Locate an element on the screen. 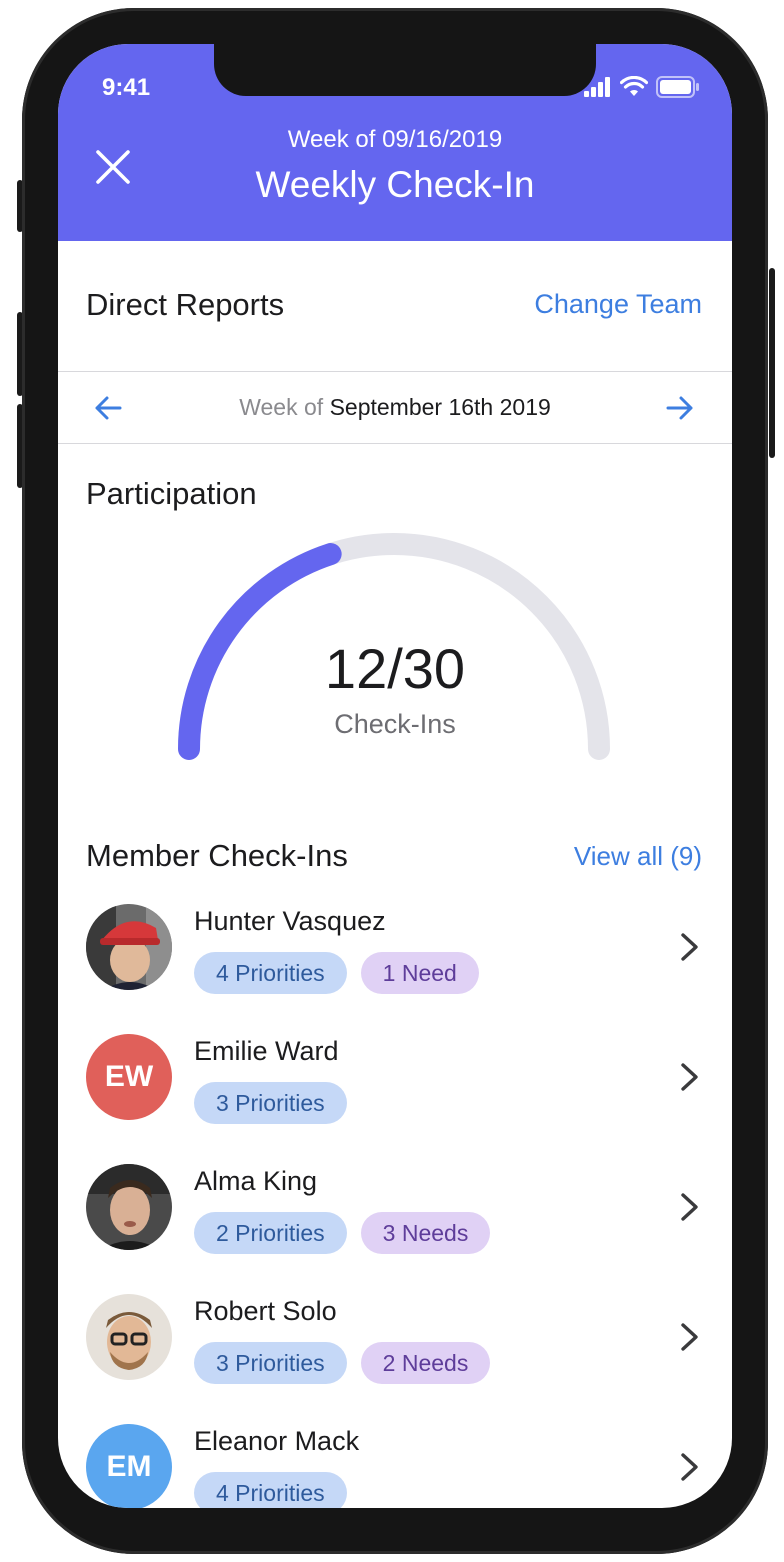 This screenshot has width=784, height=1562. battery-icon is located at coordinates (677, 87).